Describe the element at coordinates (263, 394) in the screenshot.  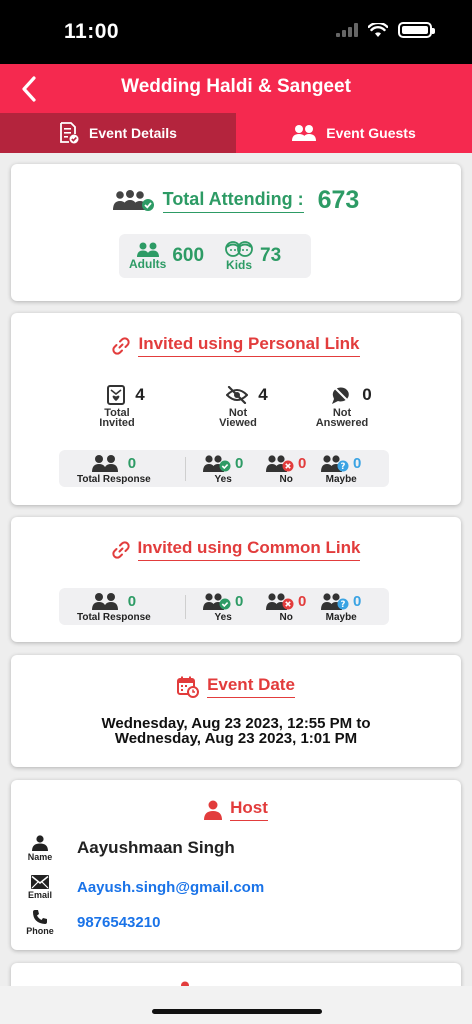
I see `not-viewed-count: 4` at that location.